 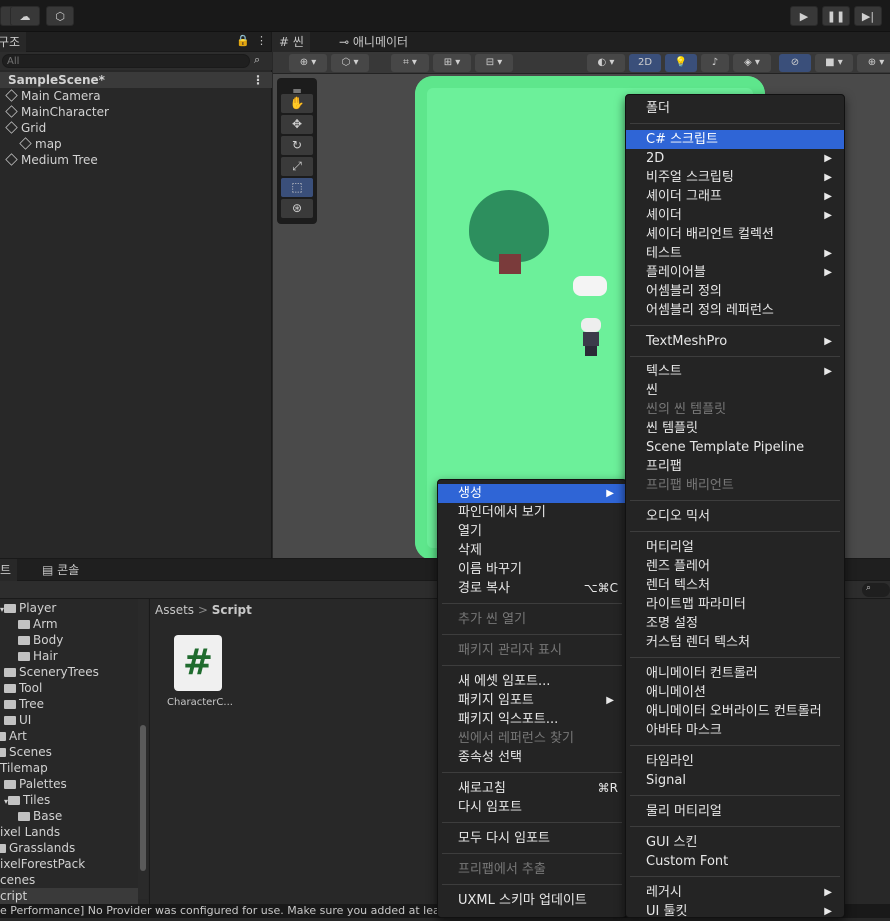 What do you see at coordinates (258, 80) in the screenshot?
I see `scene-menu-icon: ⋮` at bounding box center [258, 80].